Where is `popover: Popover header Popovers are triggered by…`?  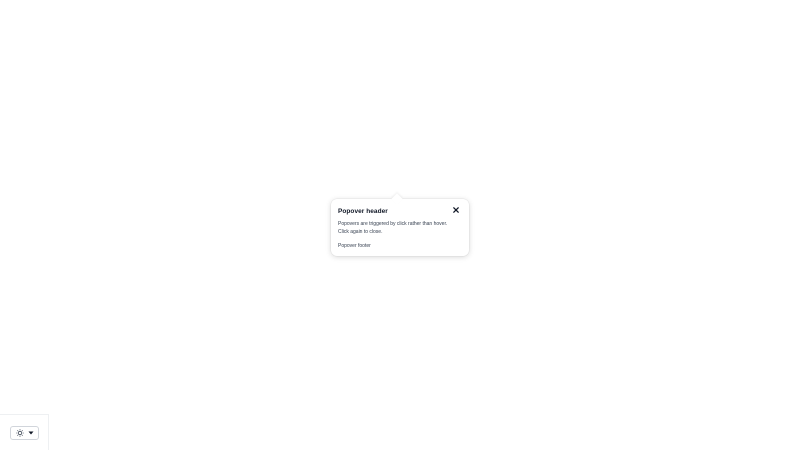
popover: Popover header Popovers are triggered by… is located at coordinates (400, 224).